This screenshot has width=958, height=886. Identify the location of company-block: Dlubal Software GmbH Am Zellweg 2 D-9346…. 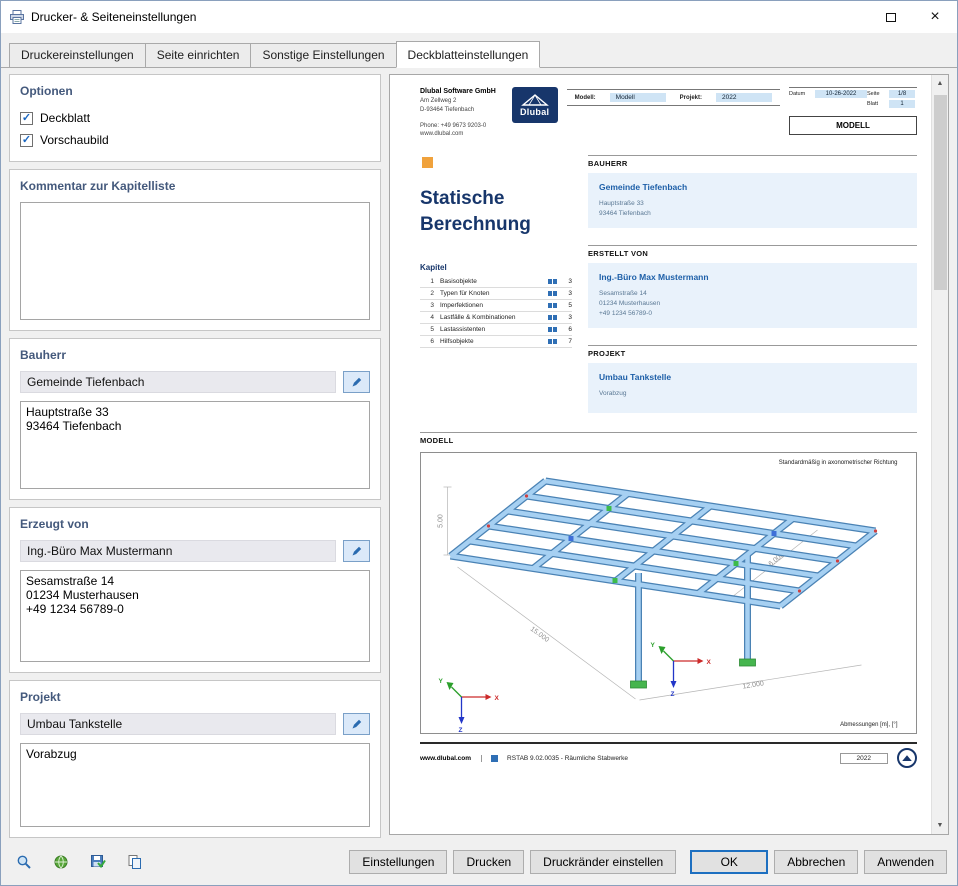
(458, 113).